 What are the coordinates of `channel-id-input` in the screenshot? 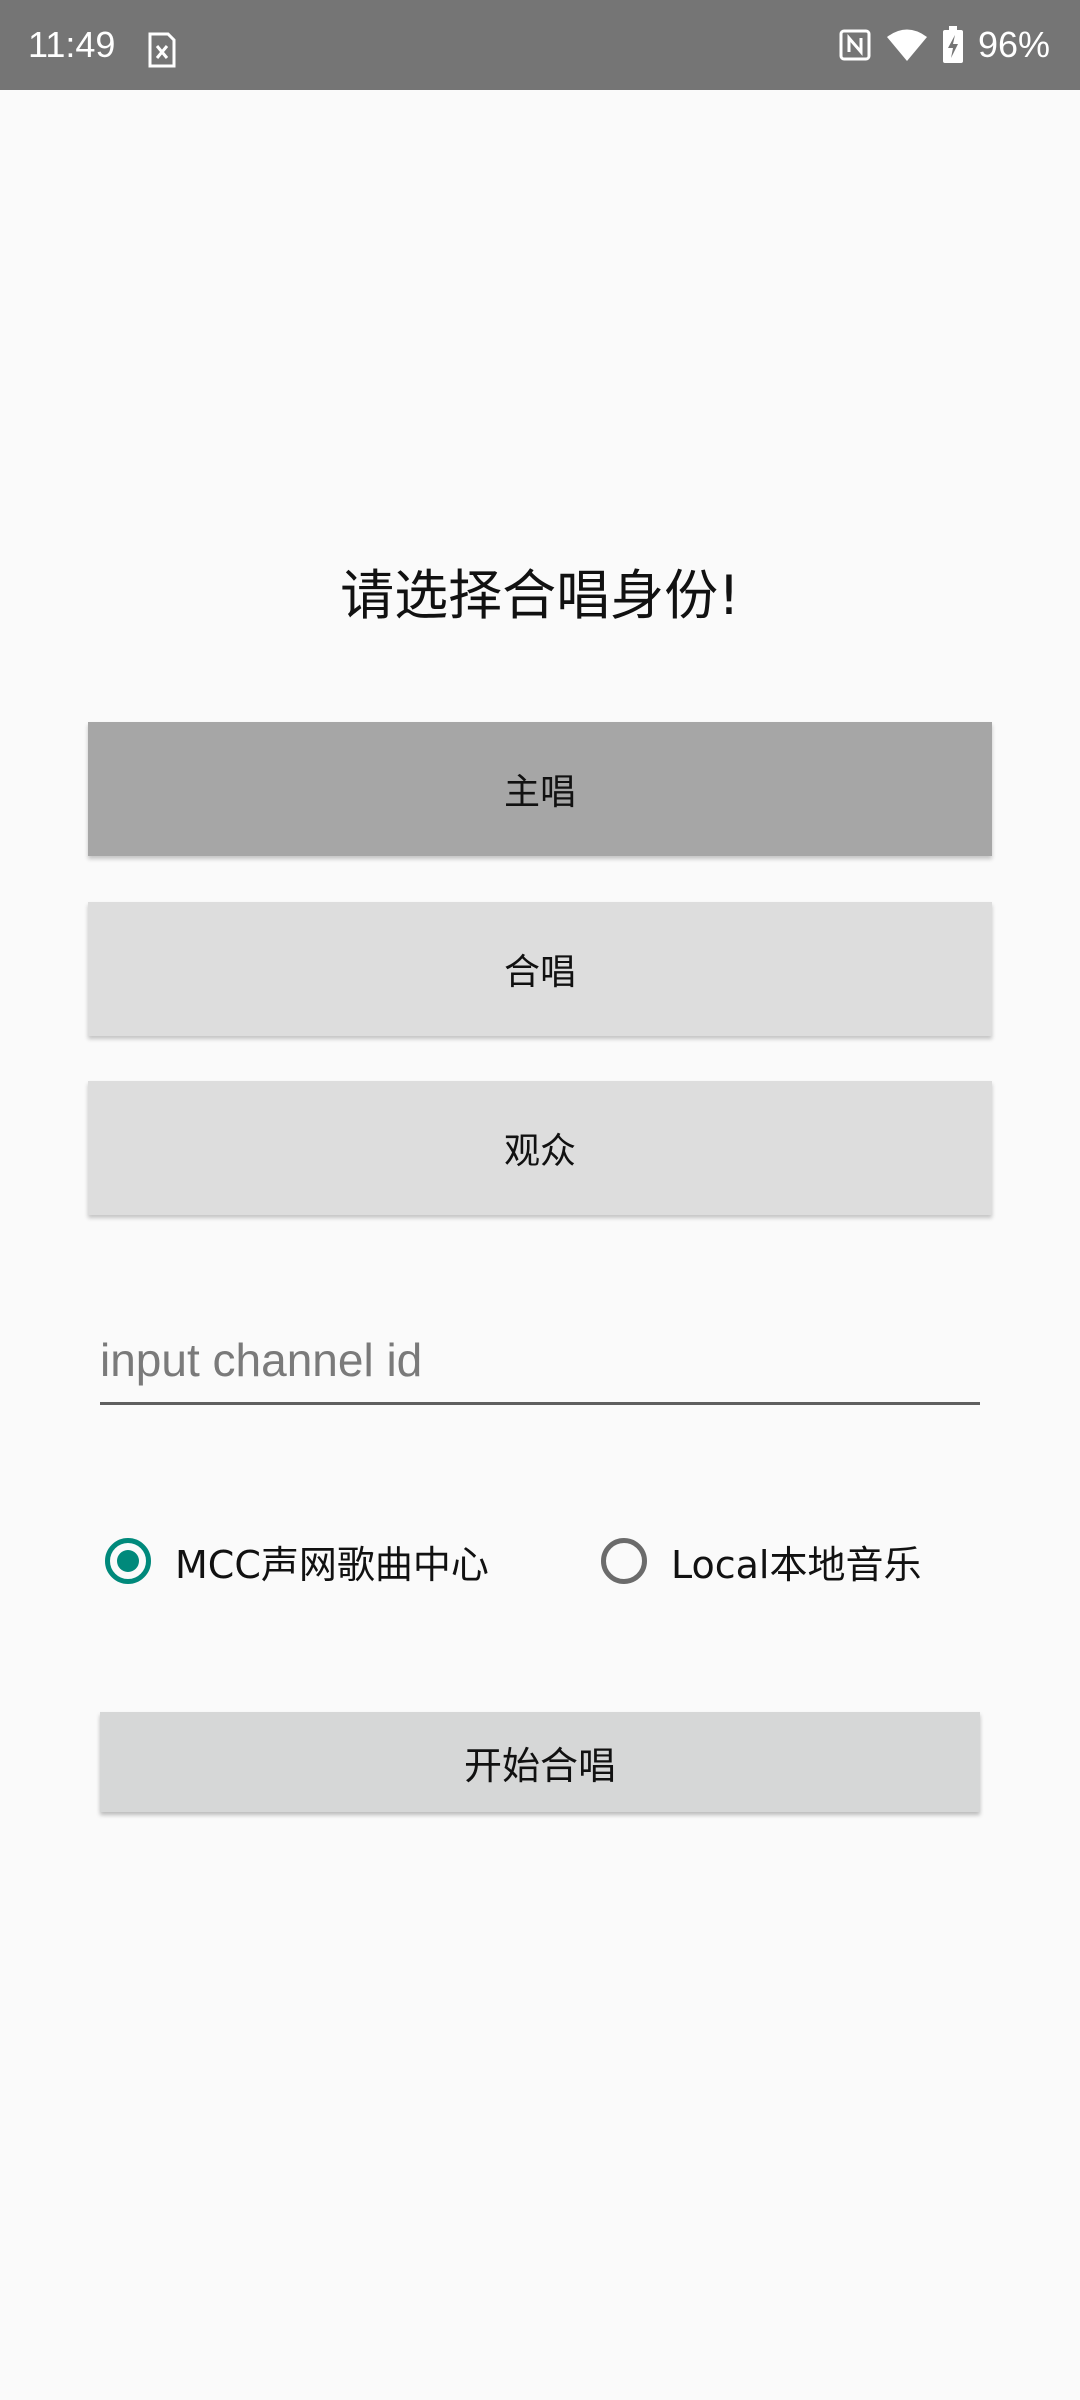 It's located at (540, 1361).